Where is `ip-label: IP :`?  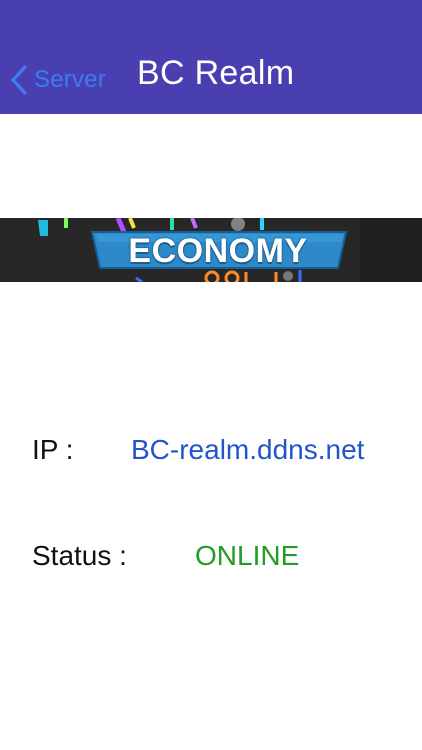 ip-label: IP : is located at coordinates (53, 449).